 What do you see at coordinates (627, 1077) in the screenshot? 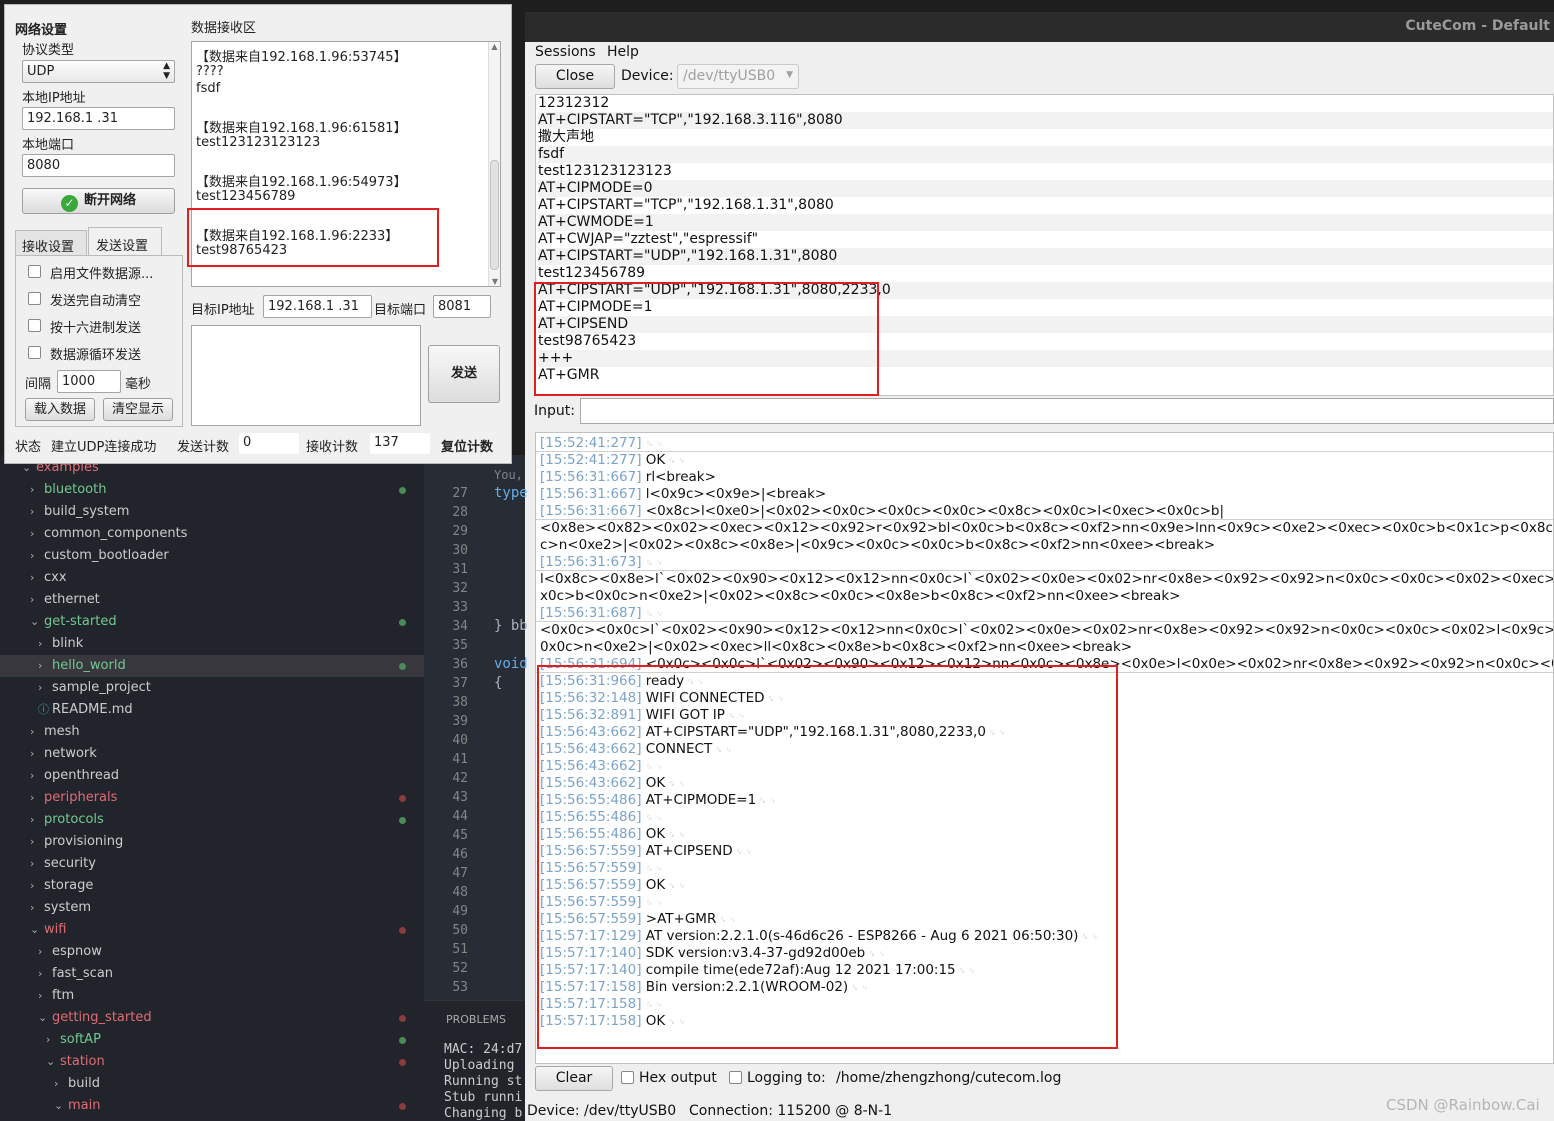
I see `hex-output-checkbox` at bounding box center [627, 1077].